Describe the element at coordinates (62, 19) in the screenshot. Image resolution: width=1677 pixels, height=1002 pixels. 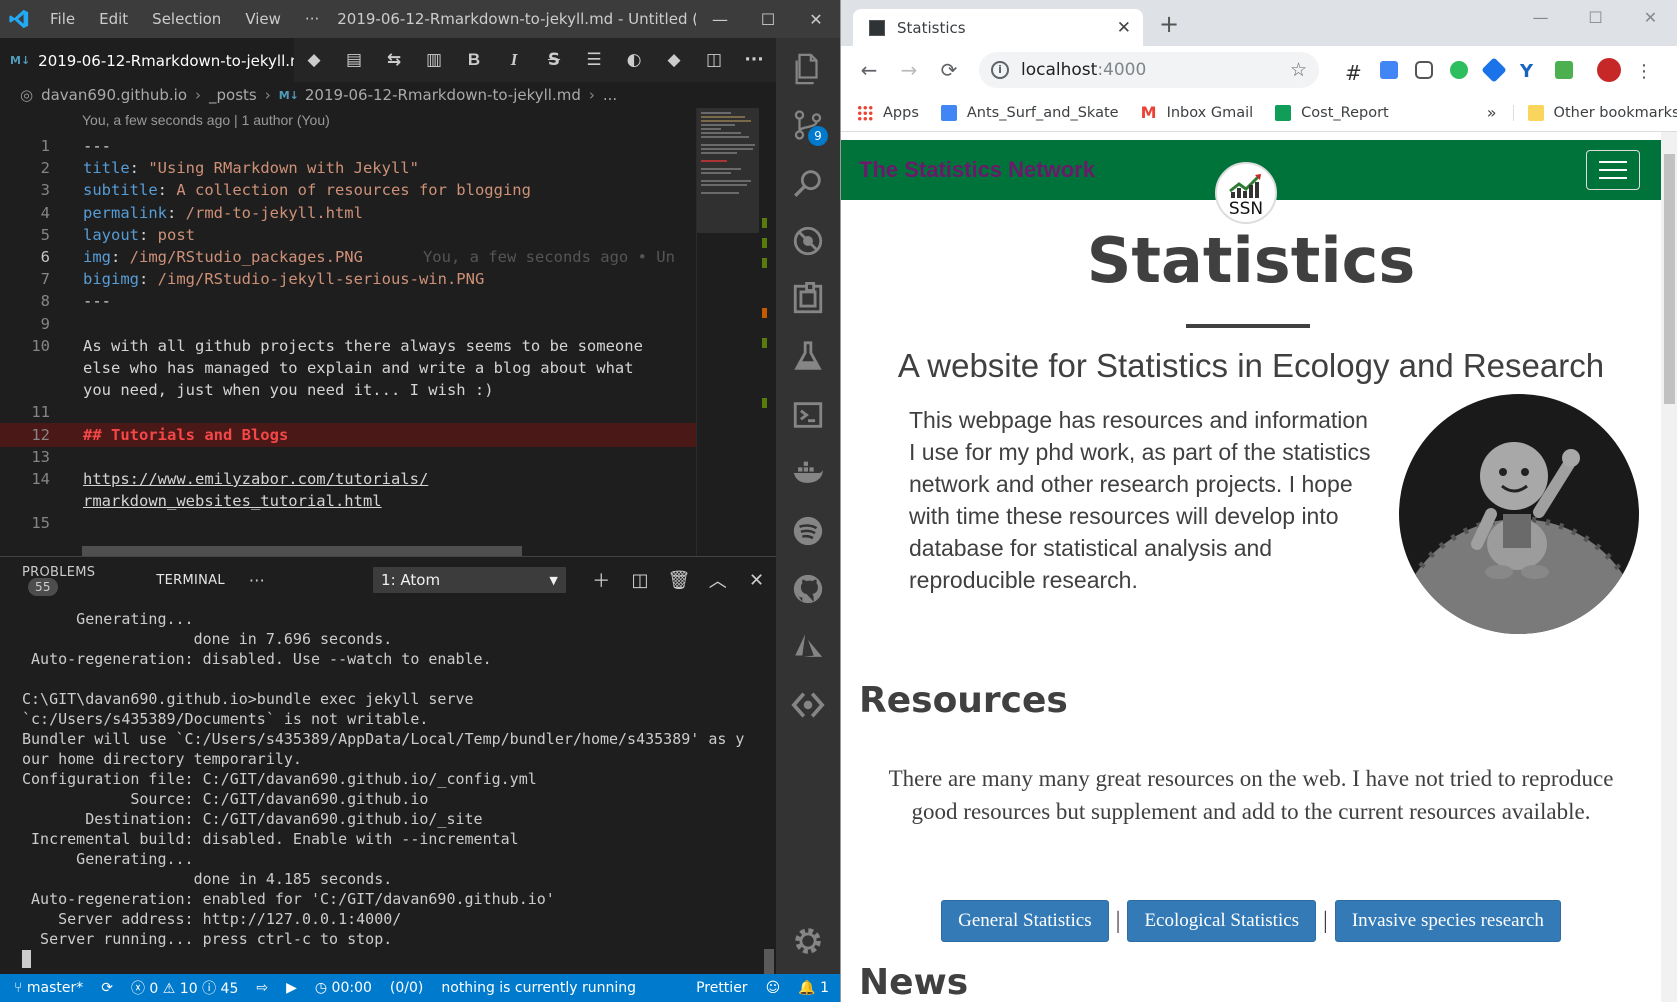
I see `menu-file: File` at that location.